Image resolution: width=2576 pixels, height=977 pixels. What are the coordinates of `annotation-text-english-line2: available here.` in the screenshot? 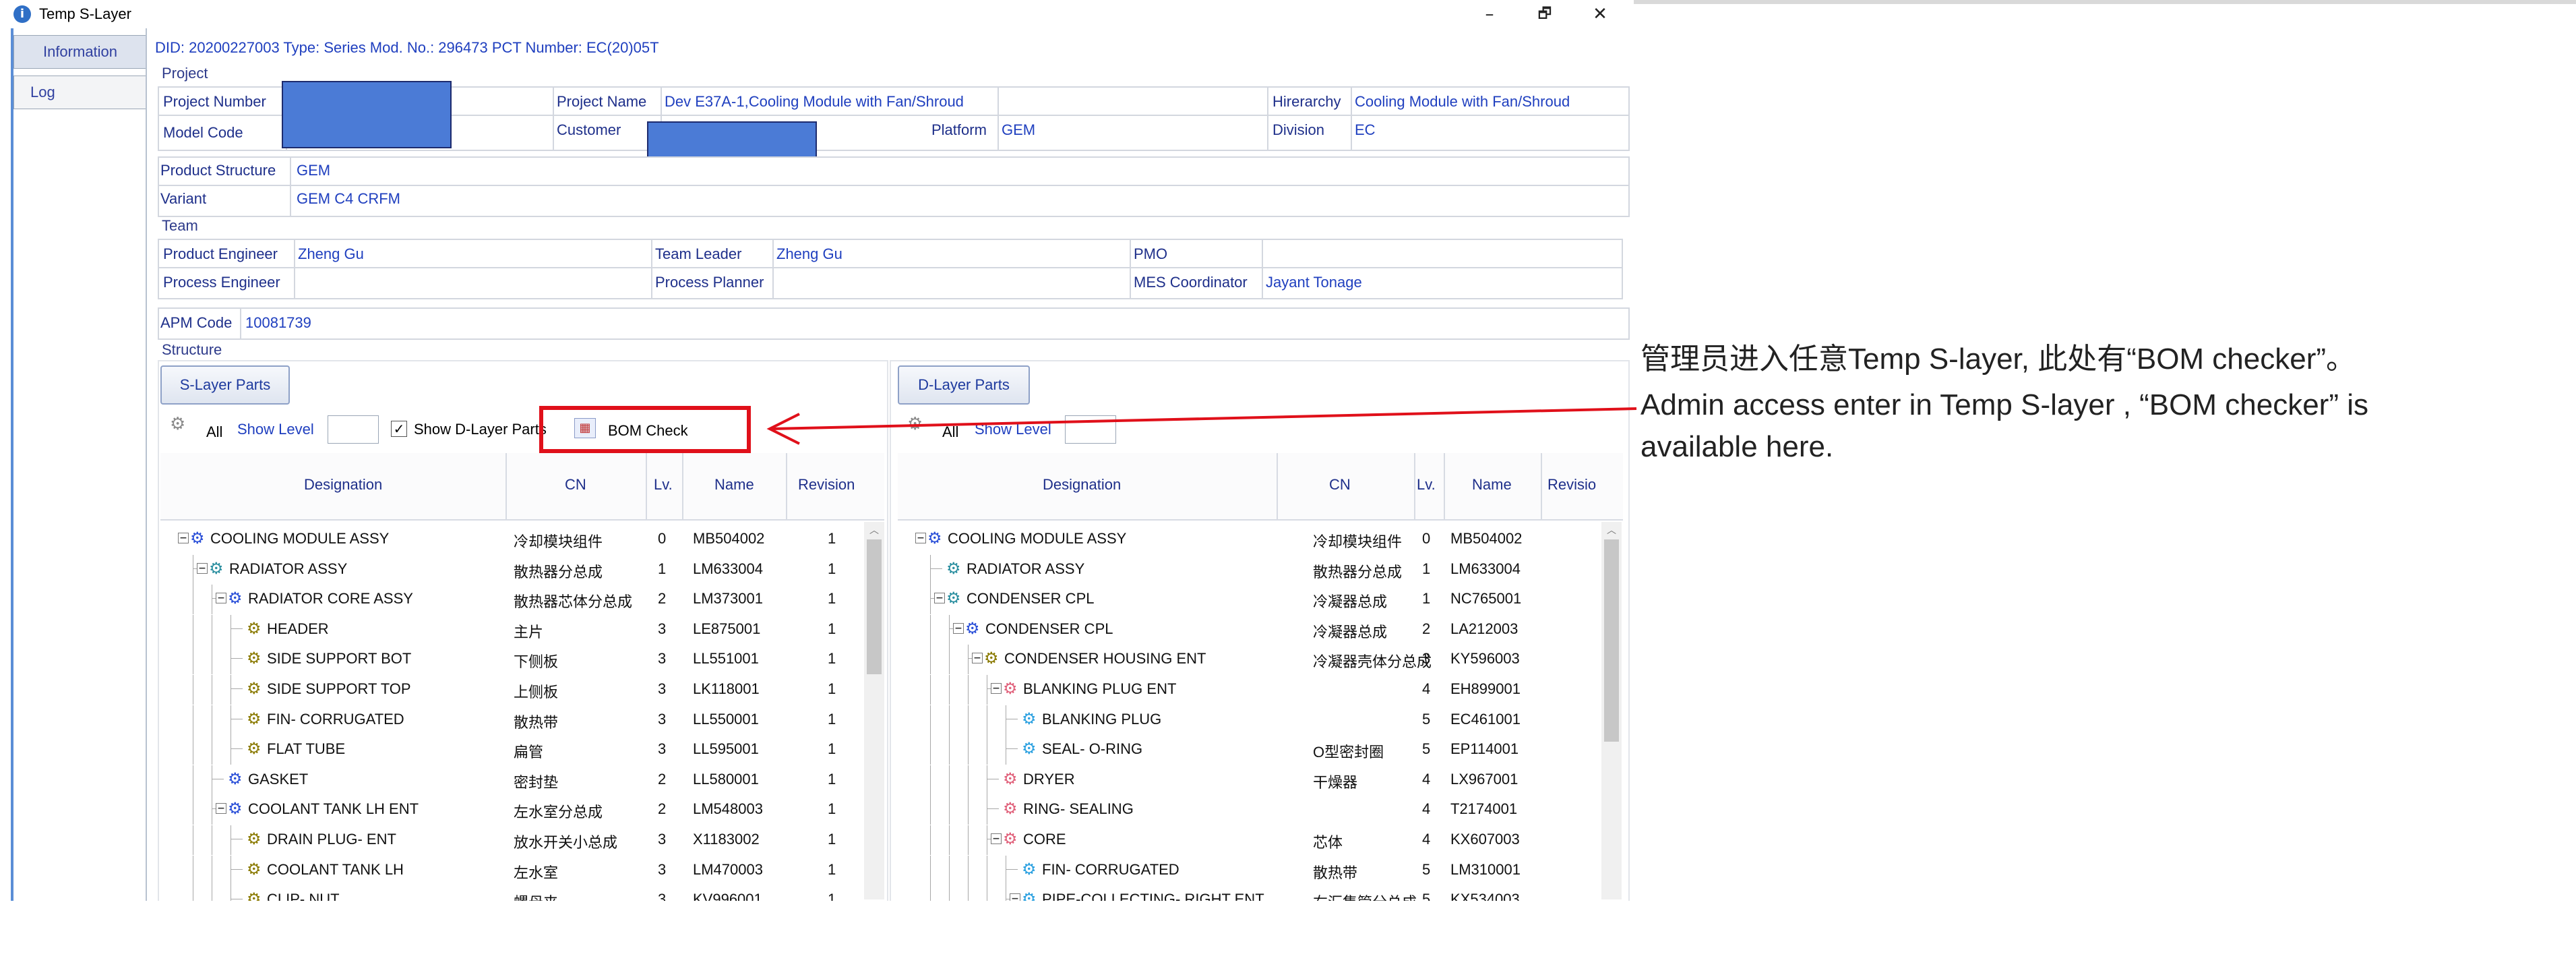 It's located at (1737, 446).